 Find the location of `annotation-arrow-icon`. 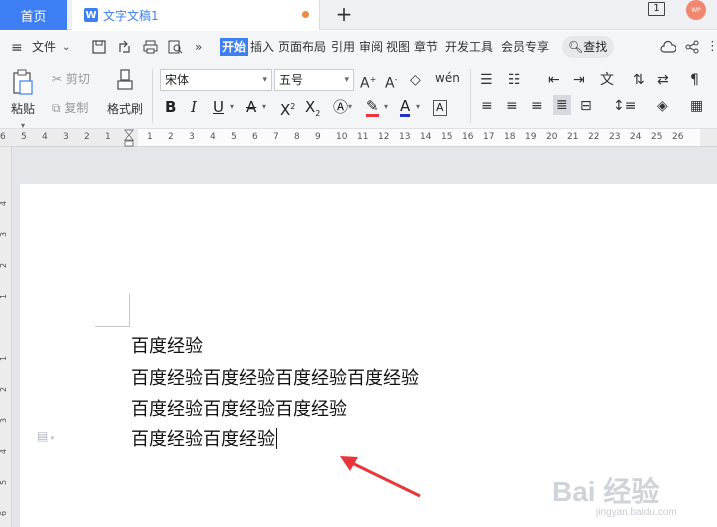

annotation-arrow-icon is located at coordinates (380, 477).